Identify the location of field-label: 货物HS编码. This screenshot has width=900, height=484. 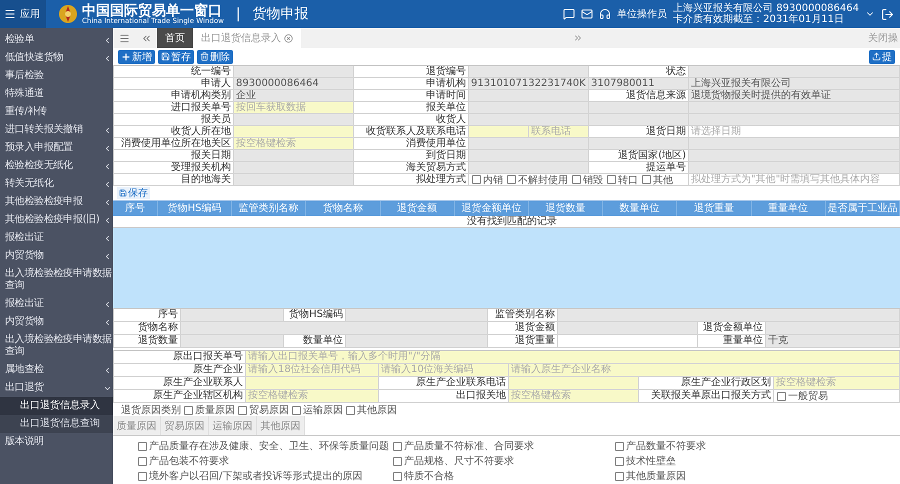
(315, 315).